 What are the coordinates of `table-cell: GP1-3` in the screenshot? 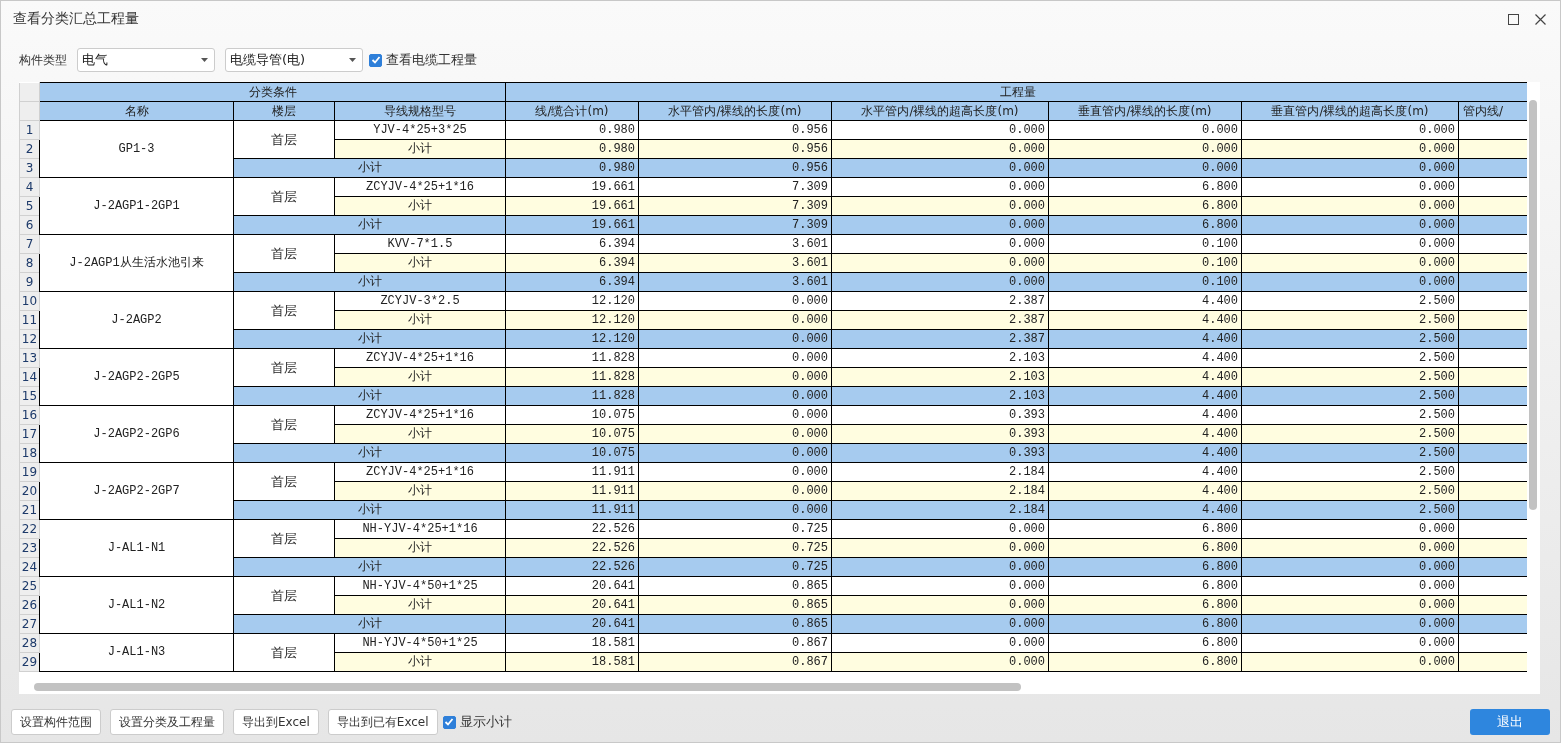 It's located at (136, 149).